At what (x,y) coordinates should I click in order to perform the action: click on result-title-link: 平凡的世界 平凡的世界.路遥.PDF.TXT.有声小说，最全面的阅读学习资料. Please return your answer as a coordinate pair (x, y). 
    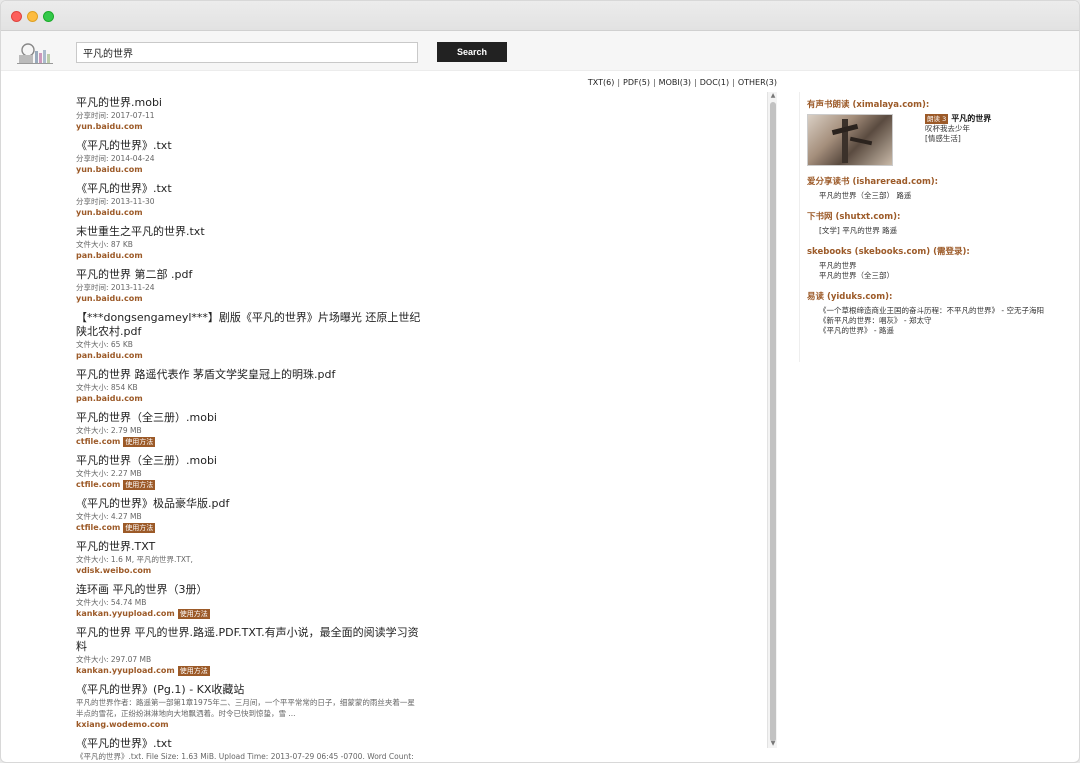
    Looking at the image, I should click on (248, 640).